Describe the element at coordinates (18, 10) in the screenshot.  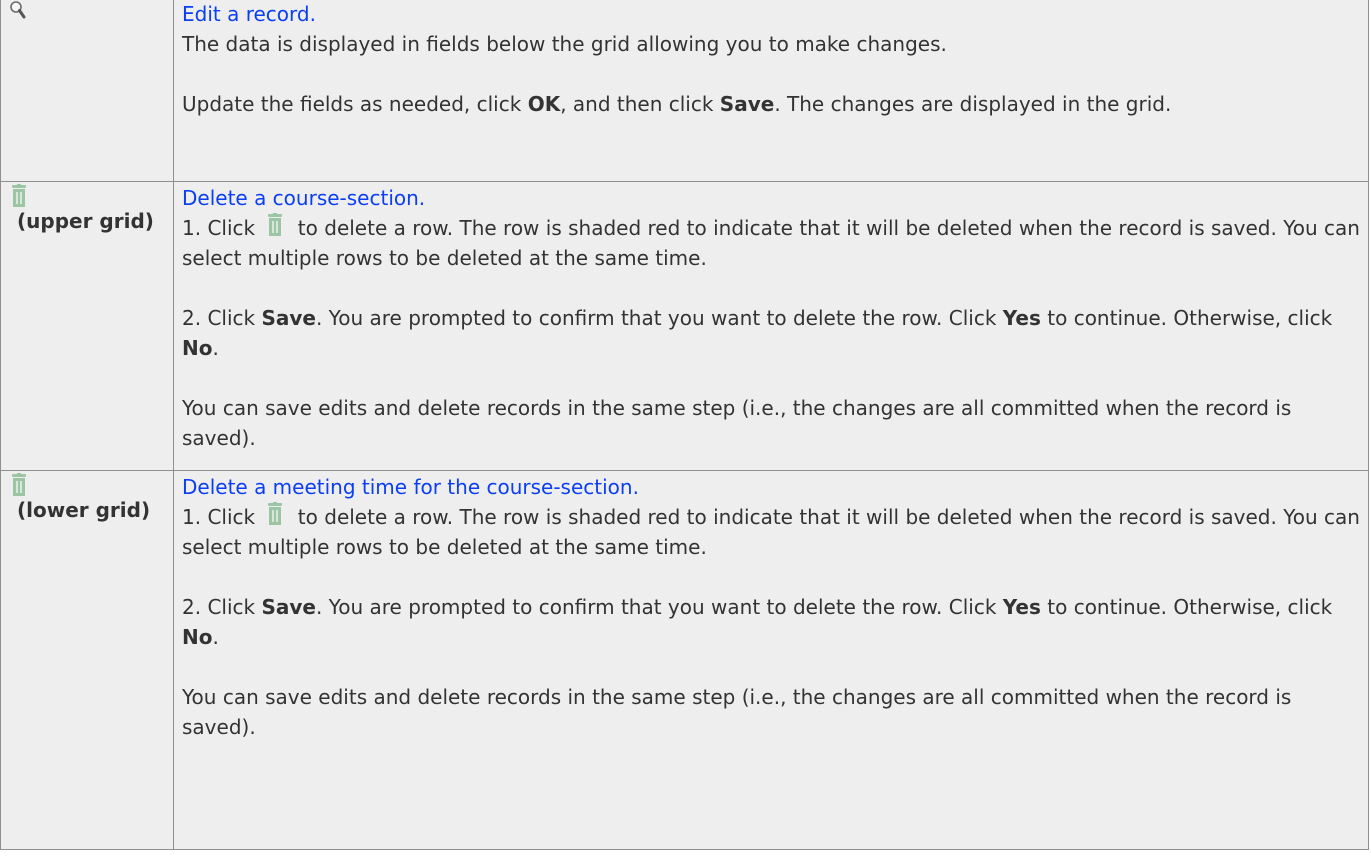
I see `magnifier-icon` at that location.